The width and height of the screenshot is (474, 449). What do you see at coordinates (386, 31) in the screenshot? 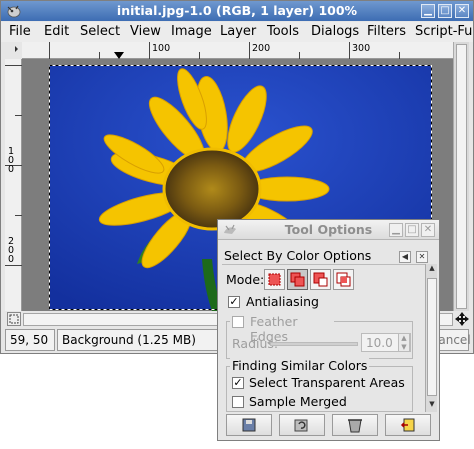
I see `menu-filters: Filters` at bounding box center [386, 31].